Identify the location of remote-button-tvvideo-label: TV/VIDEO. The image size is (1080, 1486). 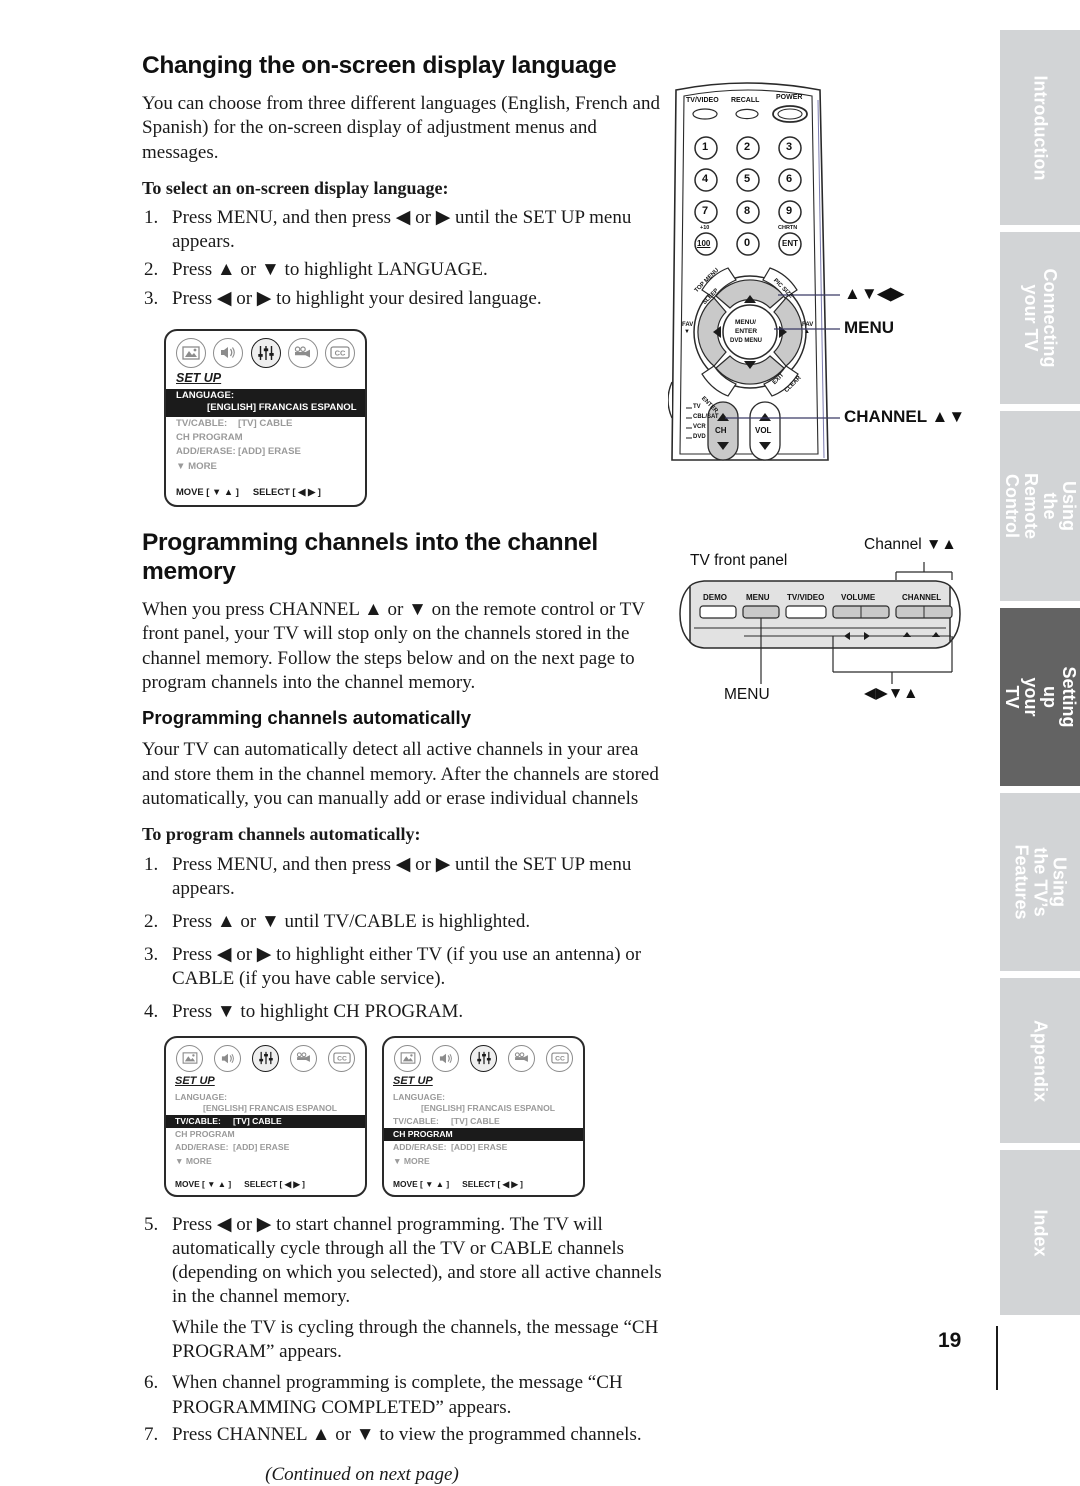
(702, 100).